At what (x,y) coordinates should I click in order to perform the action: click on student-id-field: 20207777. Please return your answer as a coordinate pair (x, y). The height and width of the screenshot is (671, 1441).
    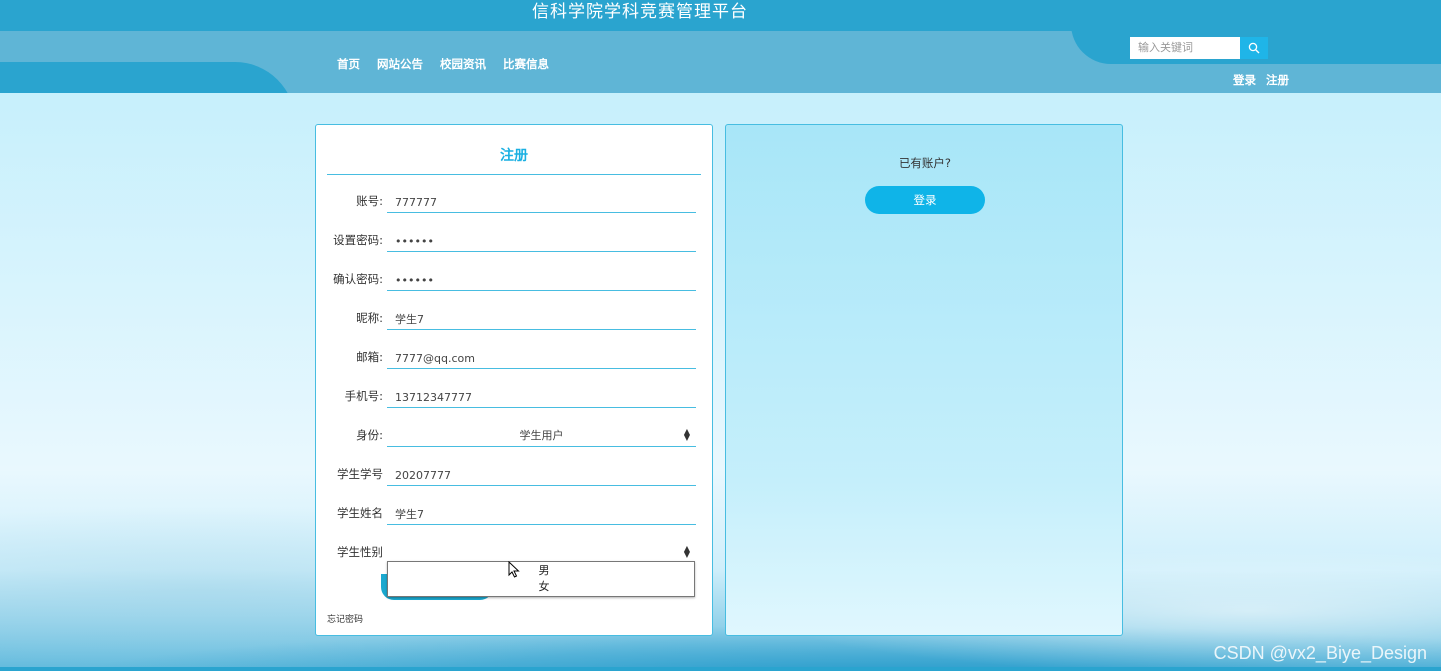
    Looking at the image, I should click on (541, 473).